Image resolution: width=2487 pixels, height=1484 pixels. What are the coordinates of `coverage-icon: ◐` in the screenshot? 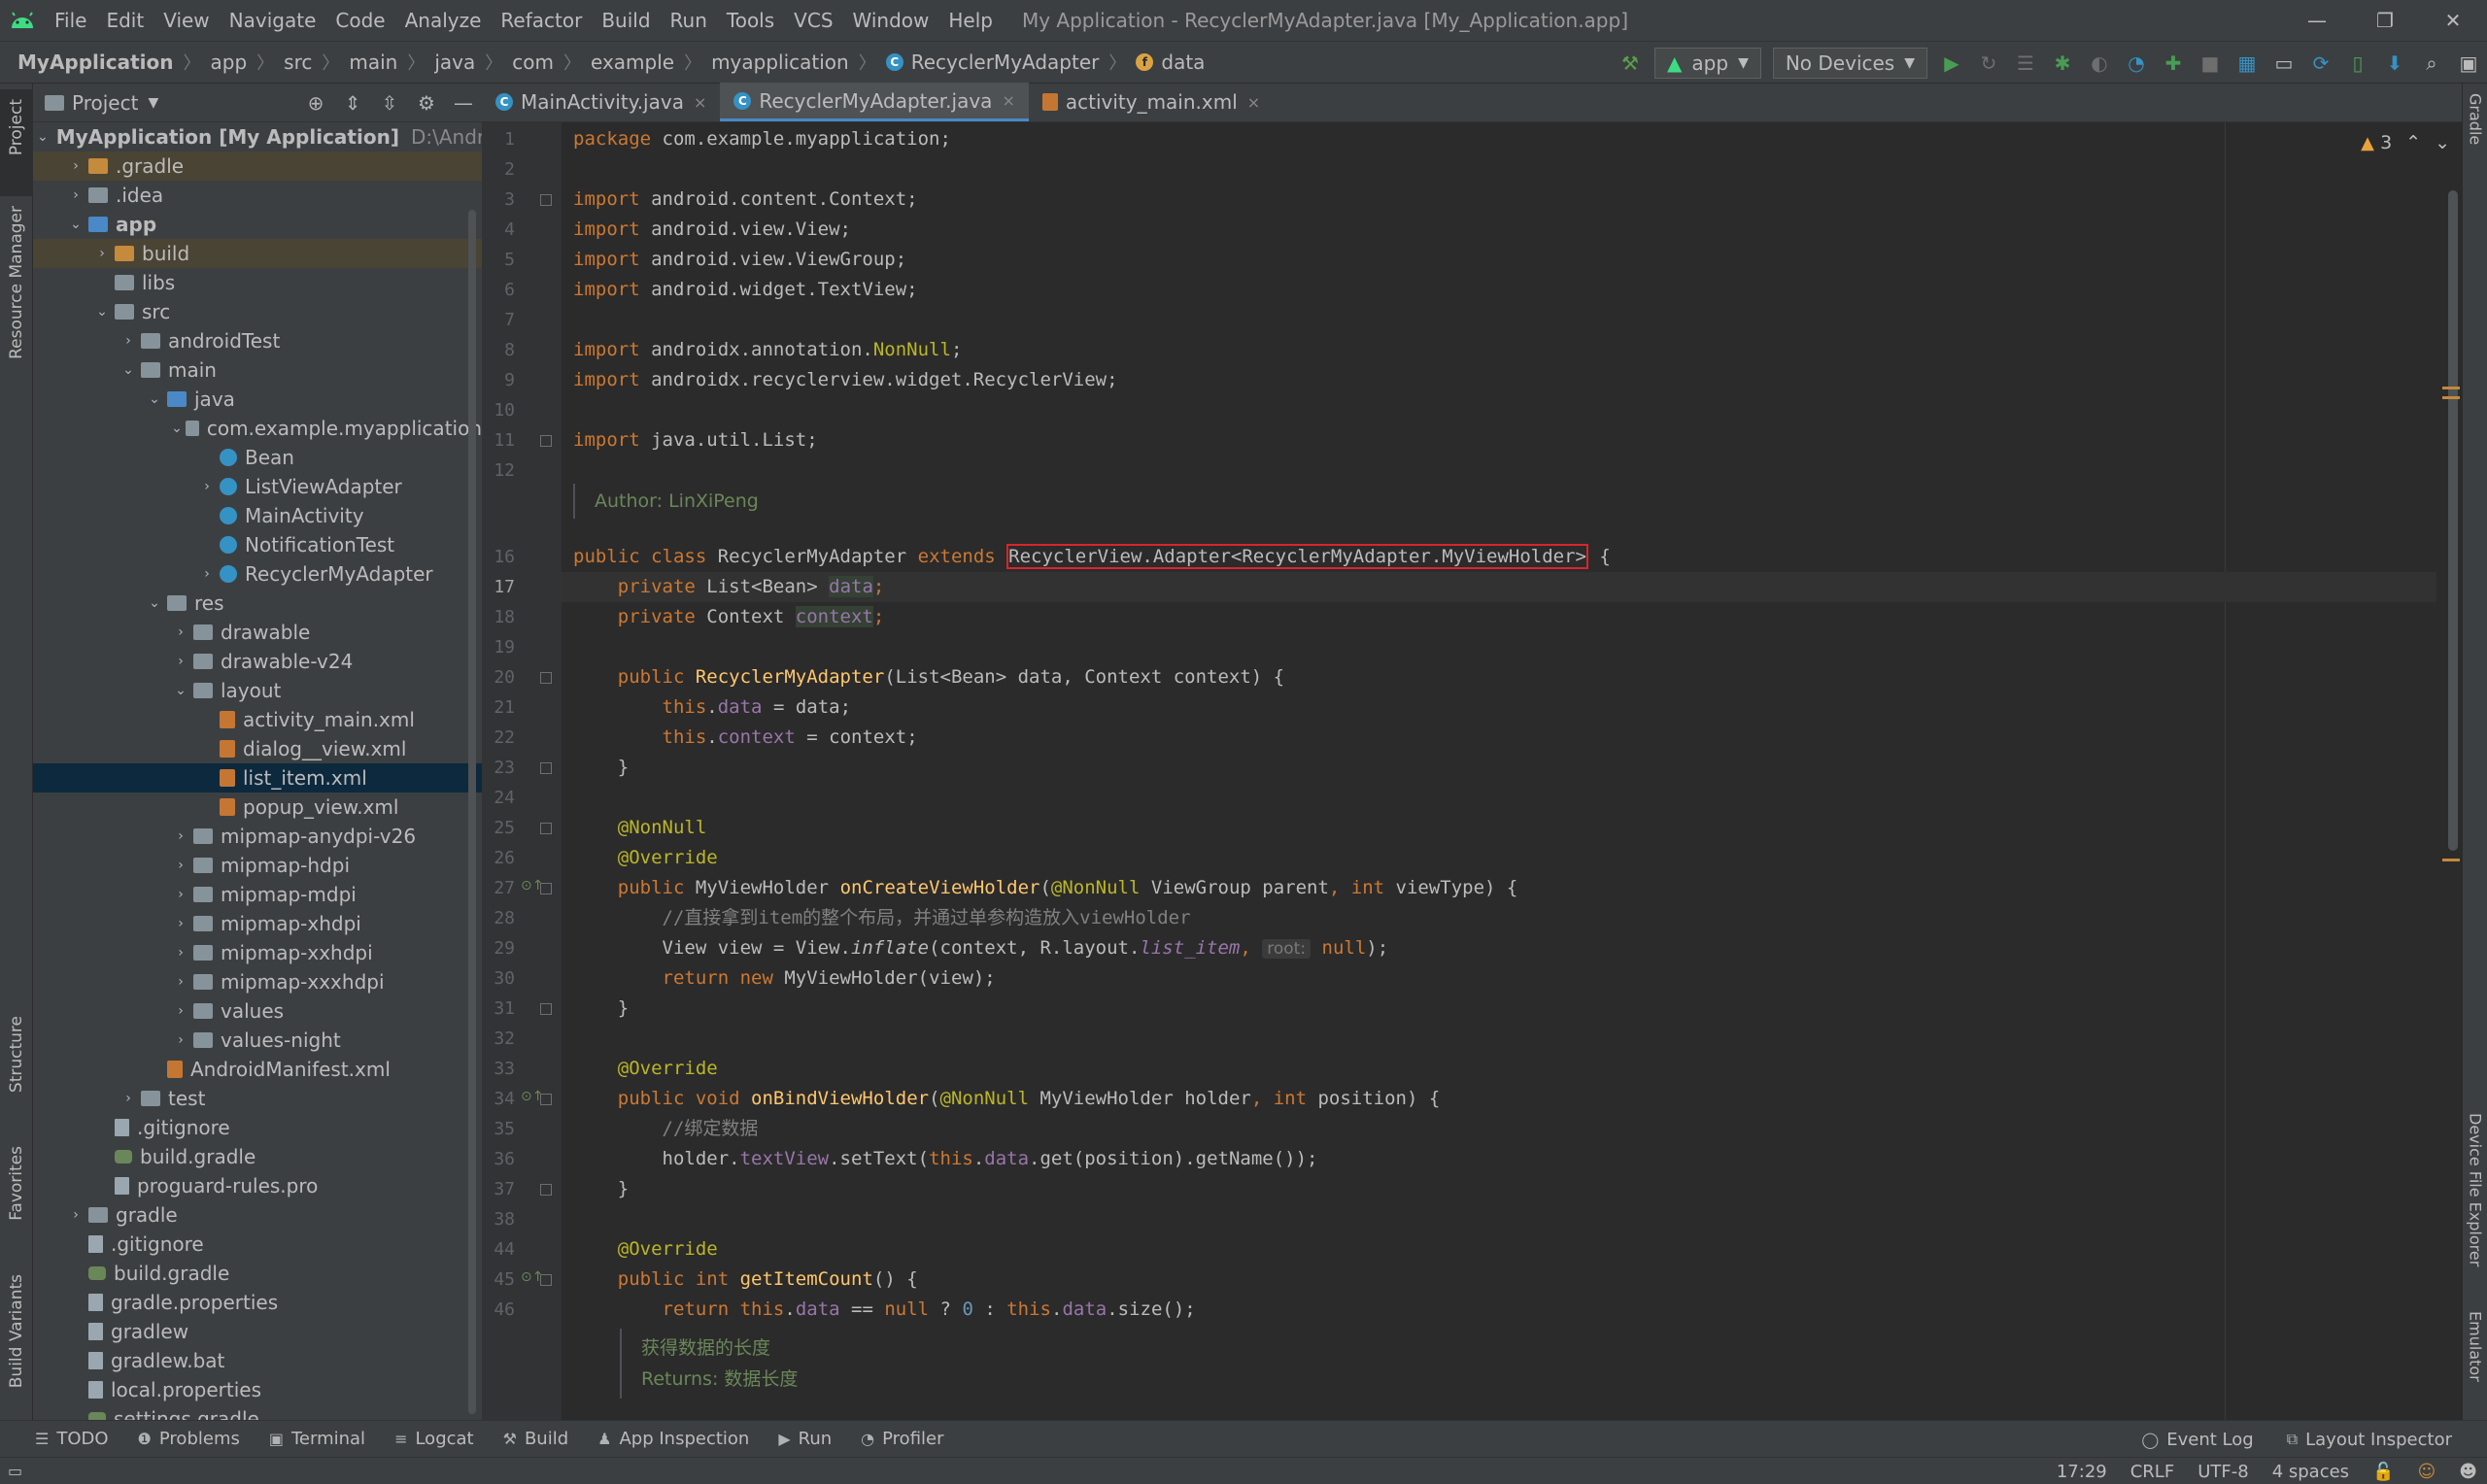 It's located at (2099, 63).